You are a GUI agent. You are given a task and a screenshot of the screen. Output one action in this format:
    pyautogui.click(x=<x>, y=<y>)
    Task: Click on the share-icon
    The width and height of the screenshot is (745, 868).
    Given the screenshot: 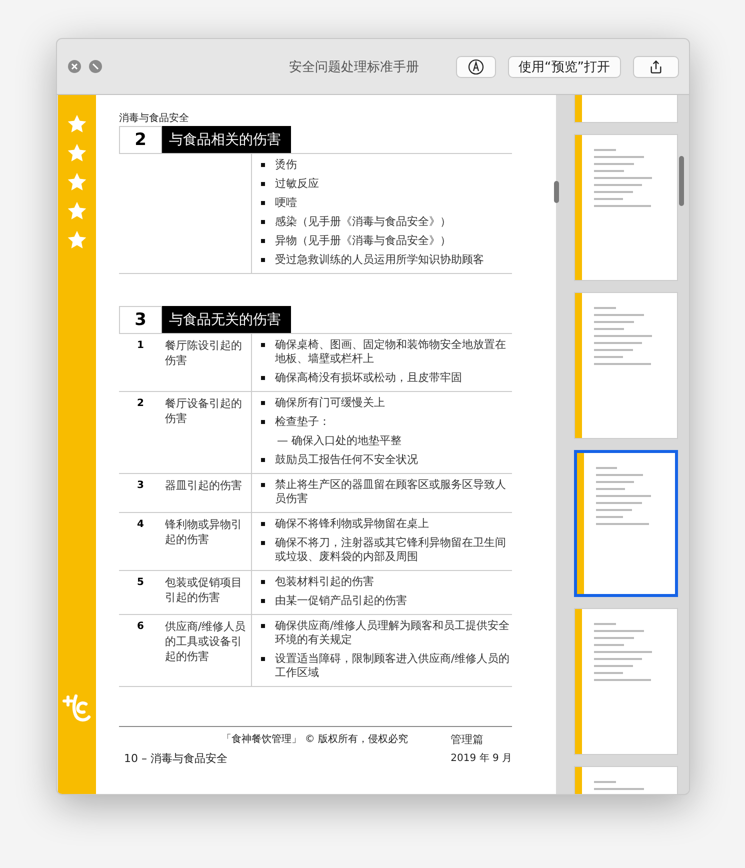 What is the action you would take?
    pyautogui.click(x=656, y=67)
    